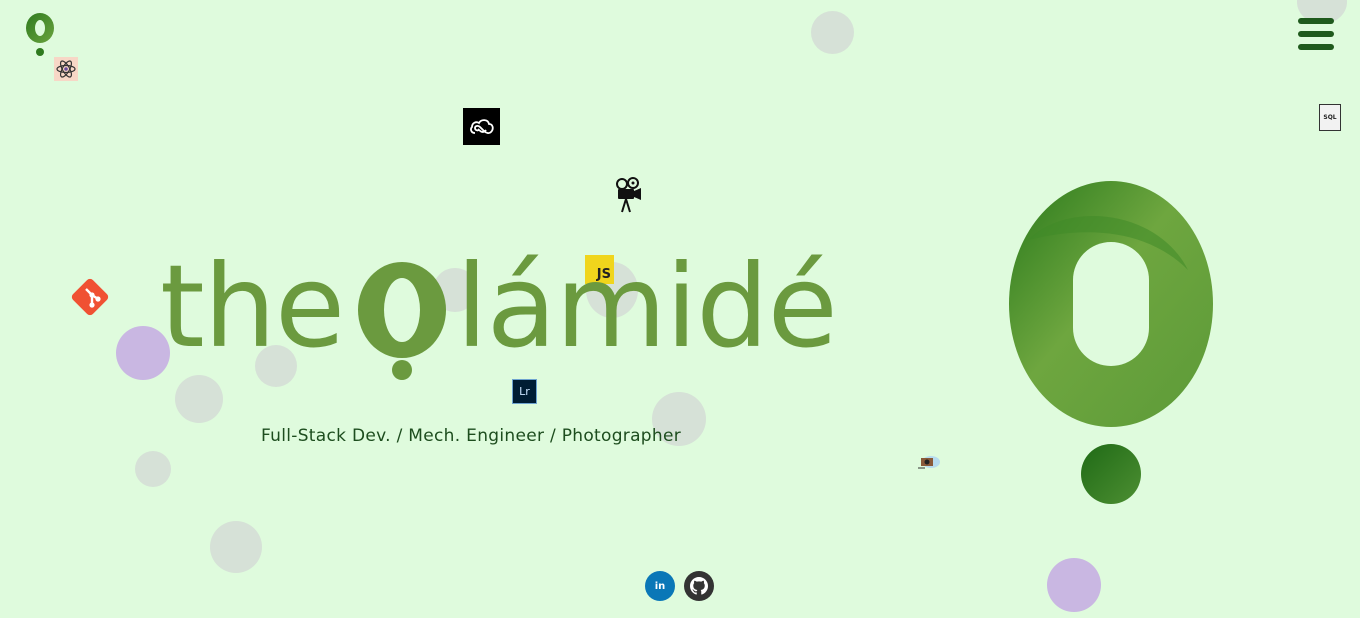  I want to click on atom-icon, so click(66, 69).